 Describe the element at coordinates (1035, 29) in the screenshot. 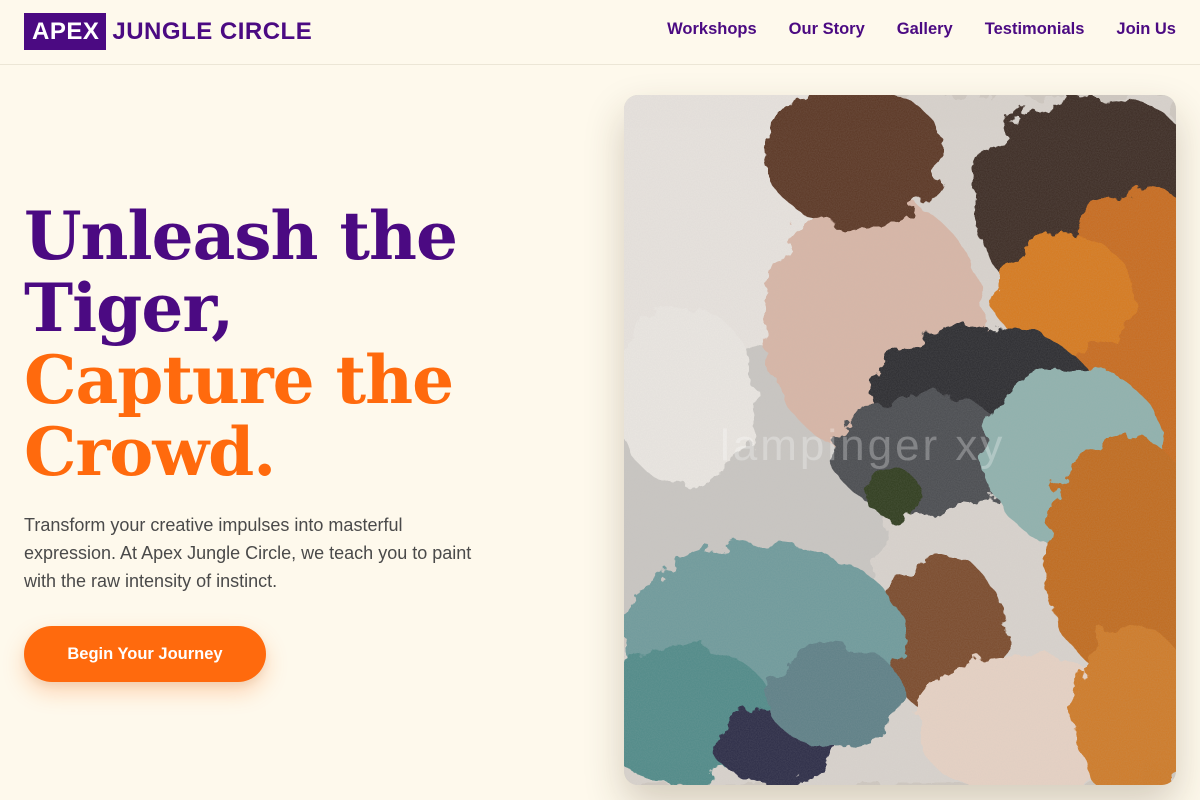

I see `nav-testimonials: Testimonials` at that location.